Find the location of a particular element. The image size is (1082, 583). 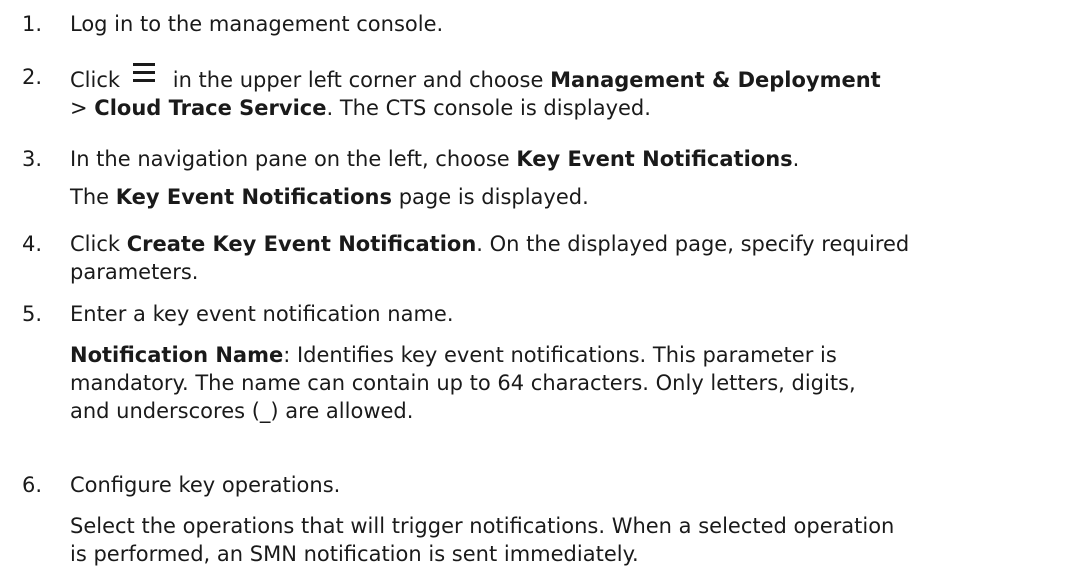

period: . is located at coordinates (796, 159).